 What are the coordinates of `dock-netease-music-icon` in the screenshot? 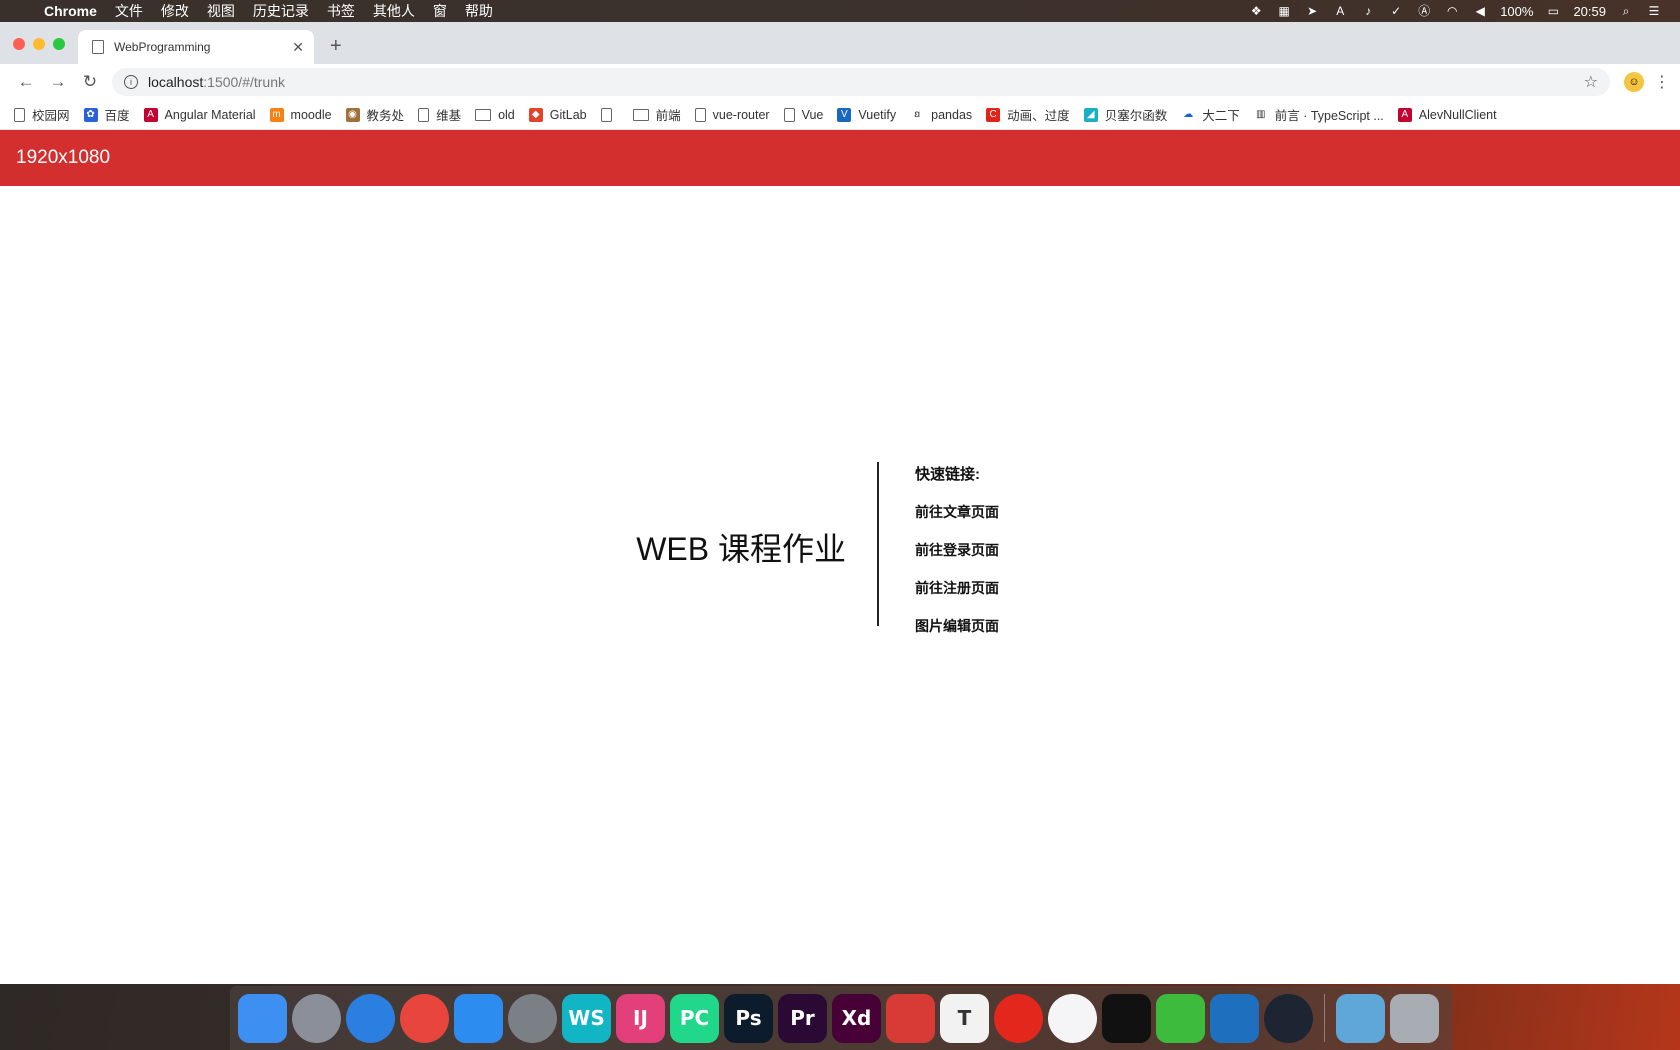 It's located at (1018, 1018).